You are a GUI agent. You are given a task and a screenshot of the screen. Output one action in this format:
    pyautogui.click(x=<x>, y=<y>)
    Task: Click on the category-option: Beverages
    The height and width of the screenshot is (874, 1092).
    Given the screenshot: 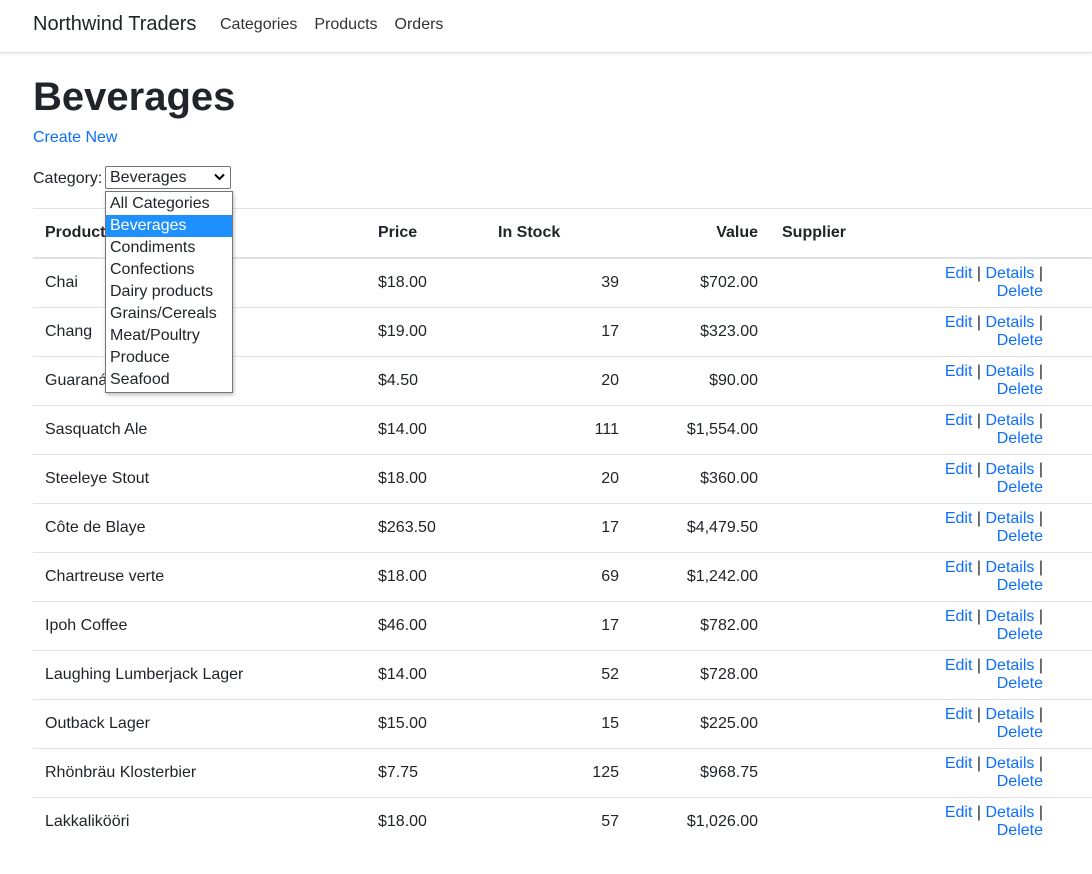 What is the action you would take?
    pyautogui.click(x=169, y=226)
    